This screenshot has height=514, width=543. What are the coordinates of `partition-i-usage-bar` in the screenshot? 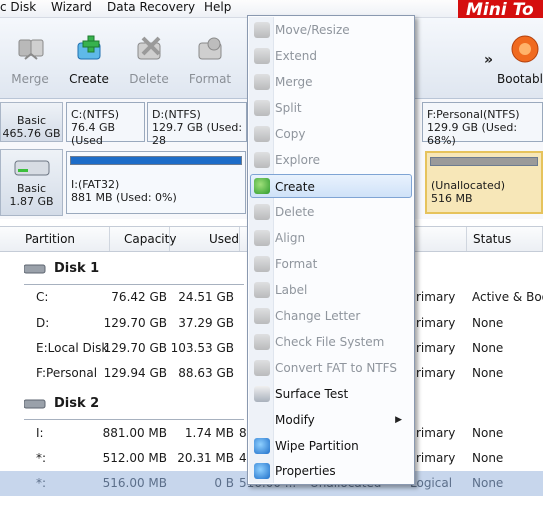 It's located at (156, 160).